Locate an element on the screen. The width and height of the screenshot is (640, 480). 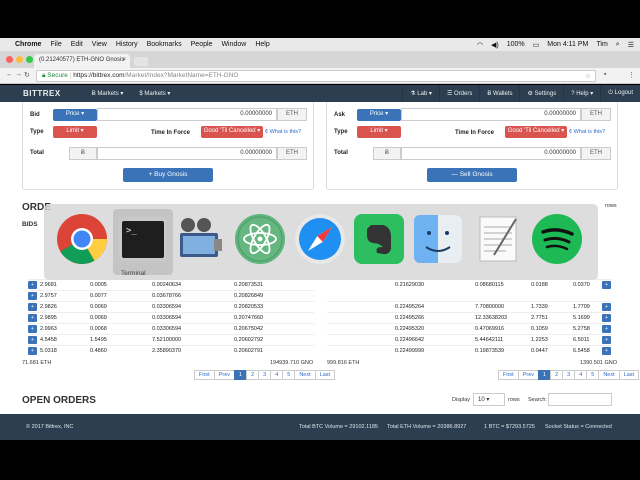
tab-close-icon: × is located at coordinates (124, 60).